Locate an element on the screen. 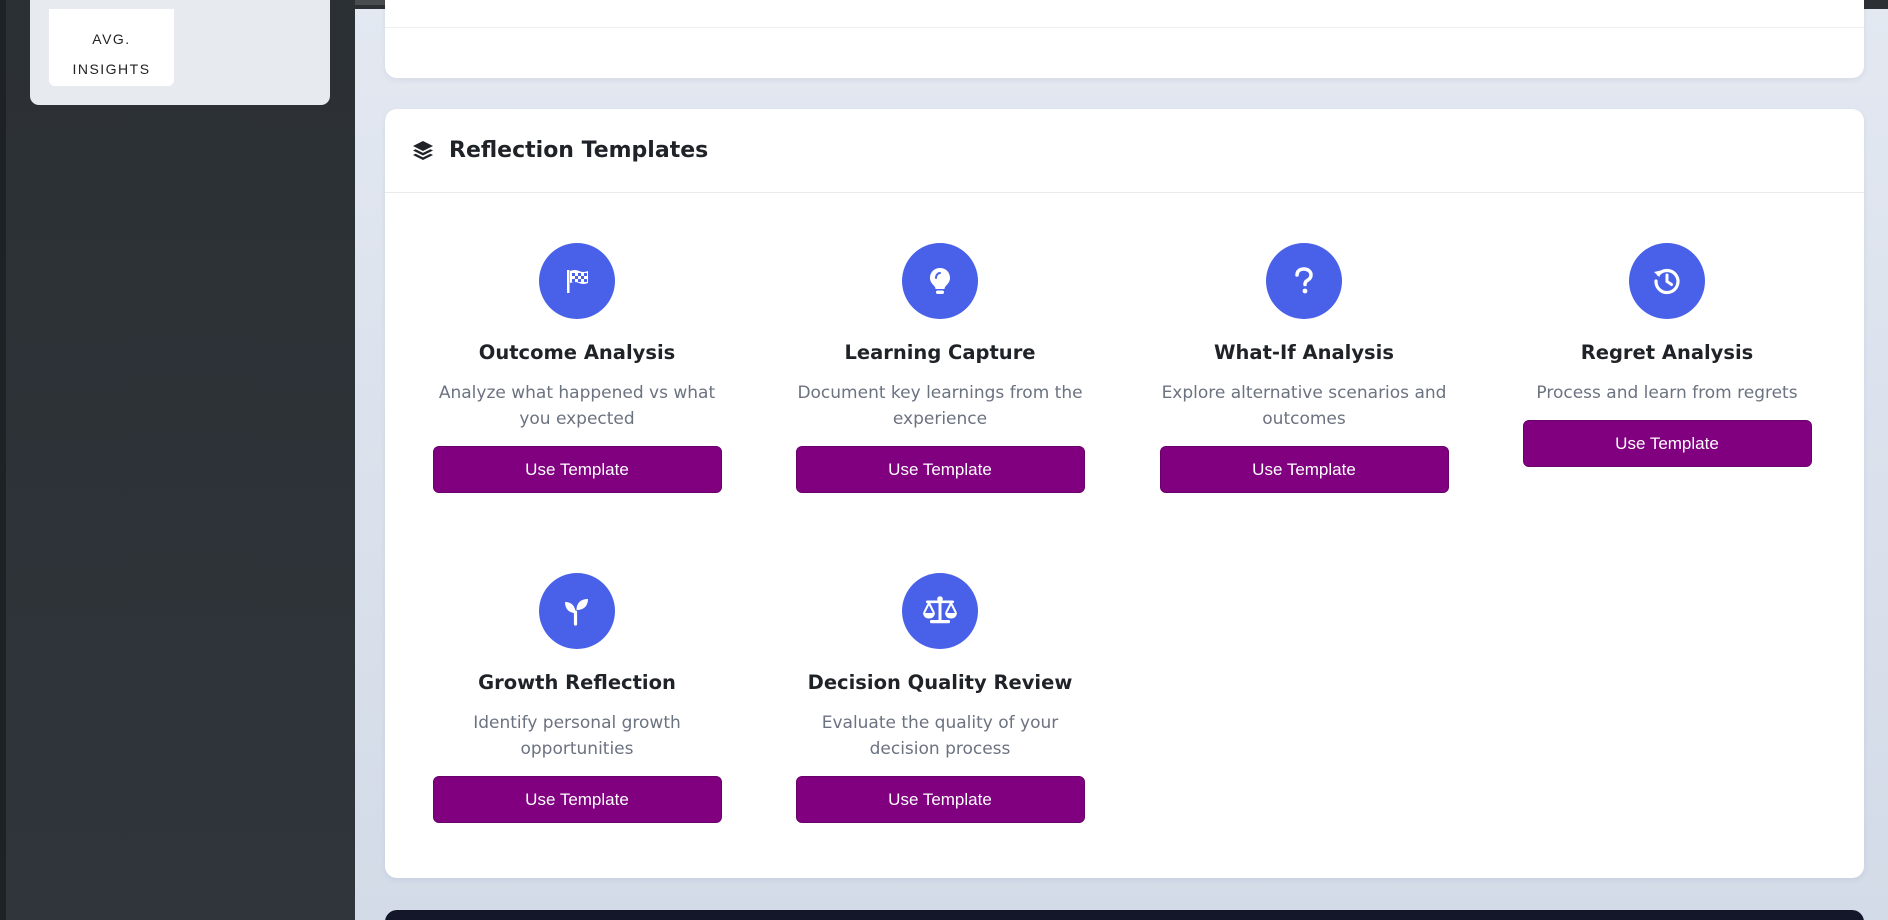 This screenshot has width=1888, height=920. balance-scale-icon is located at coordinates (940, 611).